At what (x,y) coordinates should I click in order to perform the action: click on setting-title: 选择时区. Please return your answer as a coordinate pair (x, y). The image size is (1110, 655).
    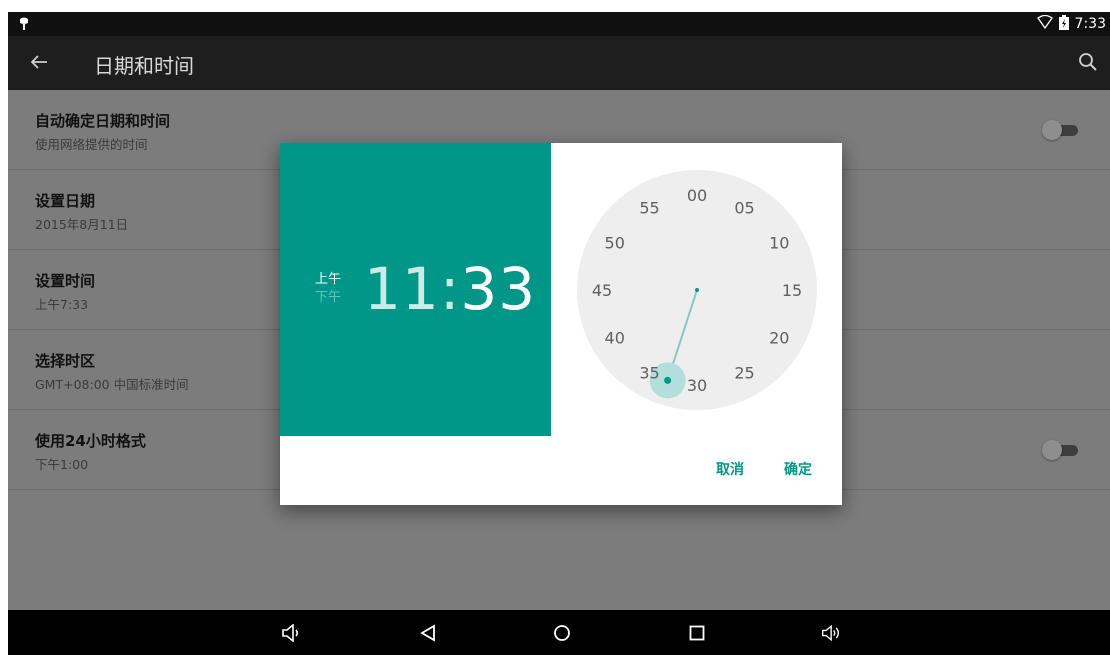
    Looking at the image, I should click on (65, 361).